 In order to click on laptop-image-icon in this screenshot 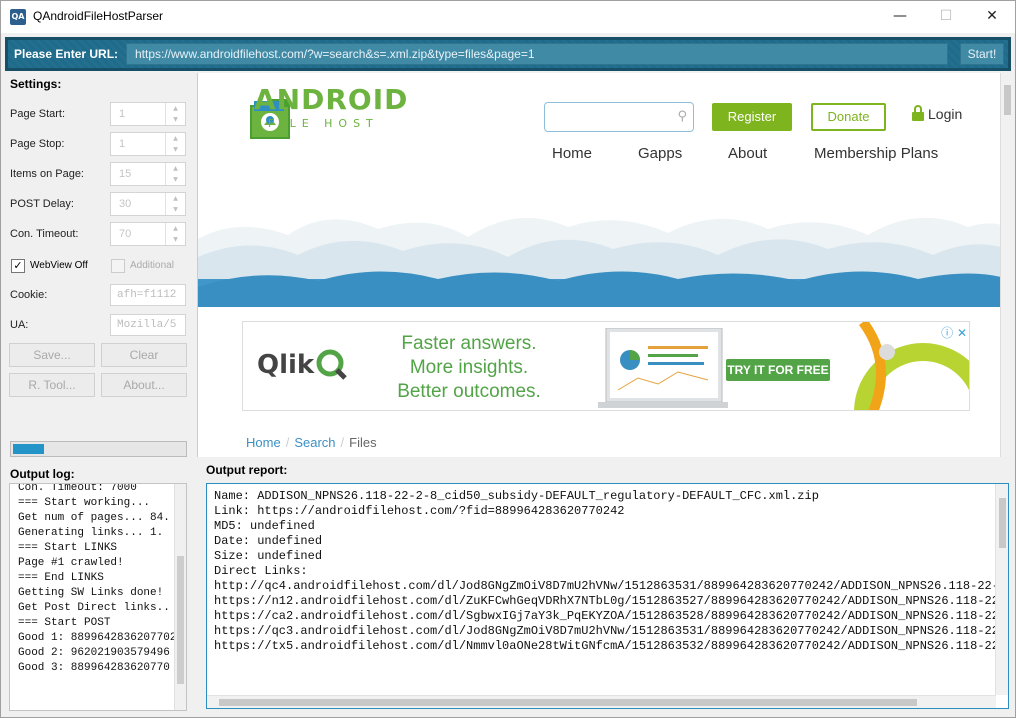, I will do `click(663, 368)`.